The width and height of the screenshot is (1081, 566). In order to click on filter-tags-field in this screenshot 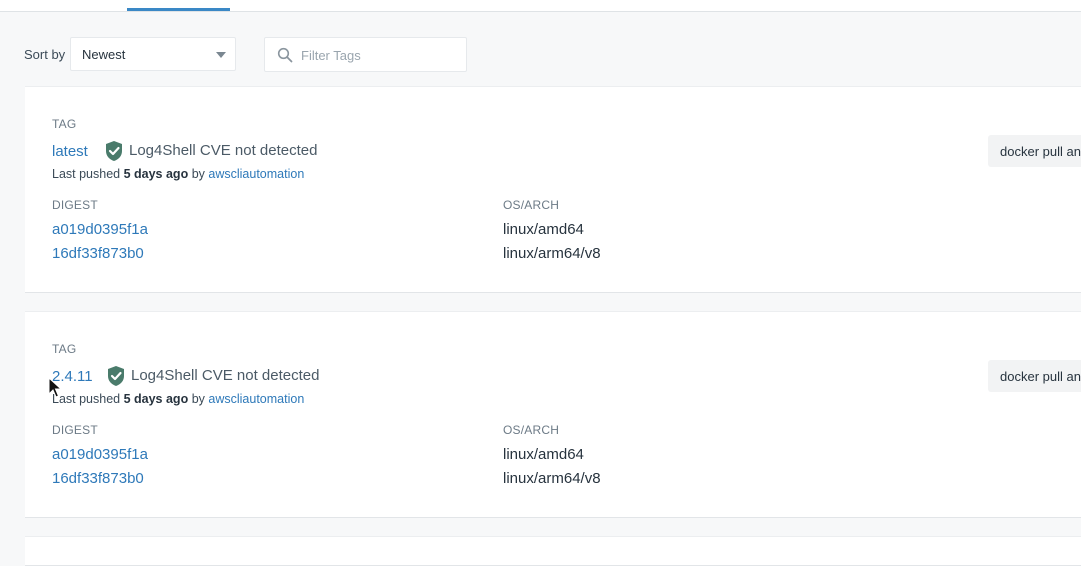, I will do `click(365, 54)`.